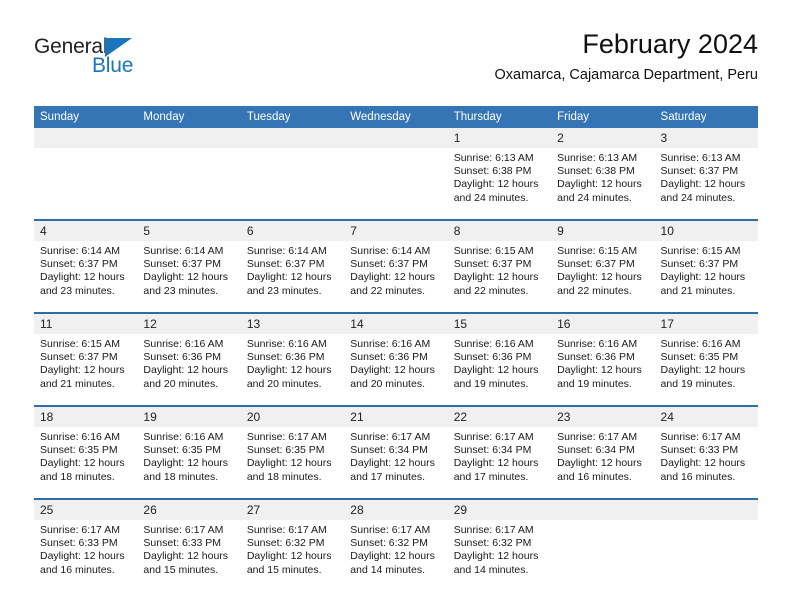  I want to click on day-number-row: 25 26 27 28 29, so click(396, 509).